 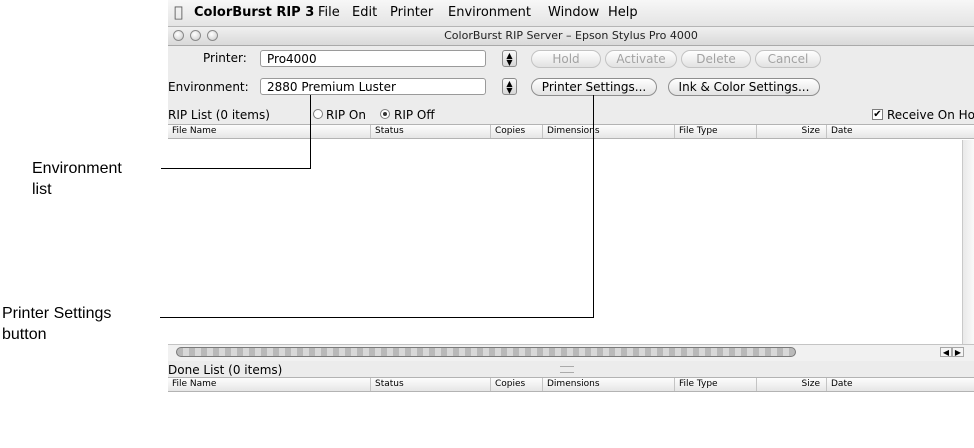 I want to click on menu-printer: Printer, so click(x=411, y=12).